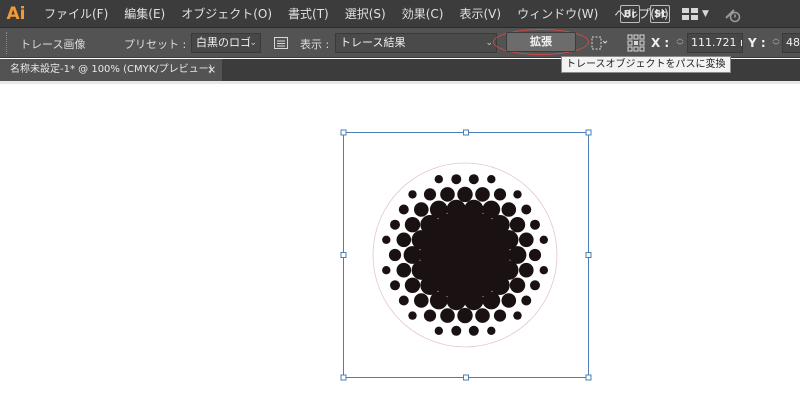  What do you see at coordinates (10, 42) in the screenshot?
I see `panel-grip` at bounding box center [10, 42].